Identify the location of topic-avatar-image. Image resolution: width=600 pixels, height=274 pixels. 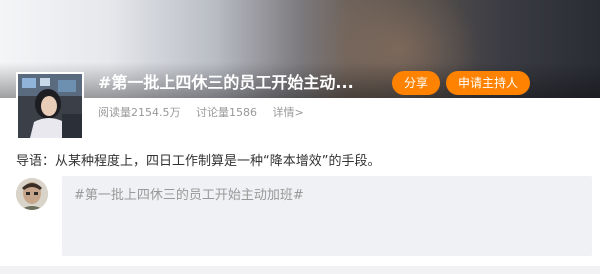
(50, 106).